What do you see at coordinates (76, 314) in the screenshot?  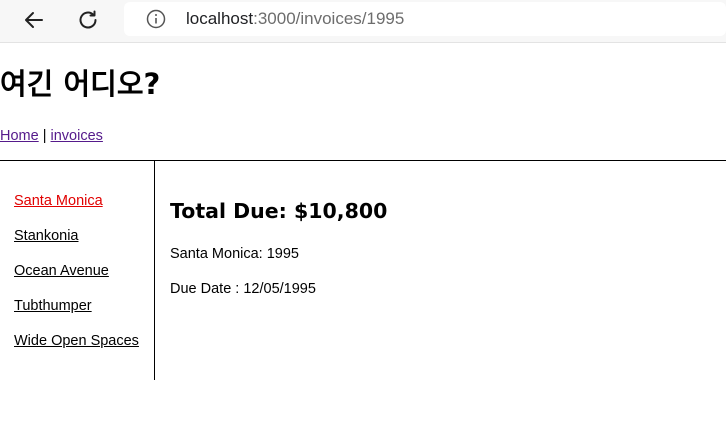 I see `sidebar-item-tubthumper: Tubthumper` at bounding box center [76, 314].